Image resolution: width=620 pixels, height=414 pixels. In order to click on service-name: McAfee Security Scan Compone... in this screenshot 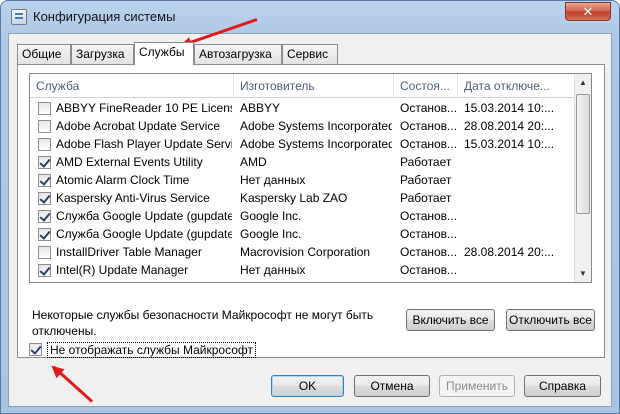, I will do `click(144, 280)`.